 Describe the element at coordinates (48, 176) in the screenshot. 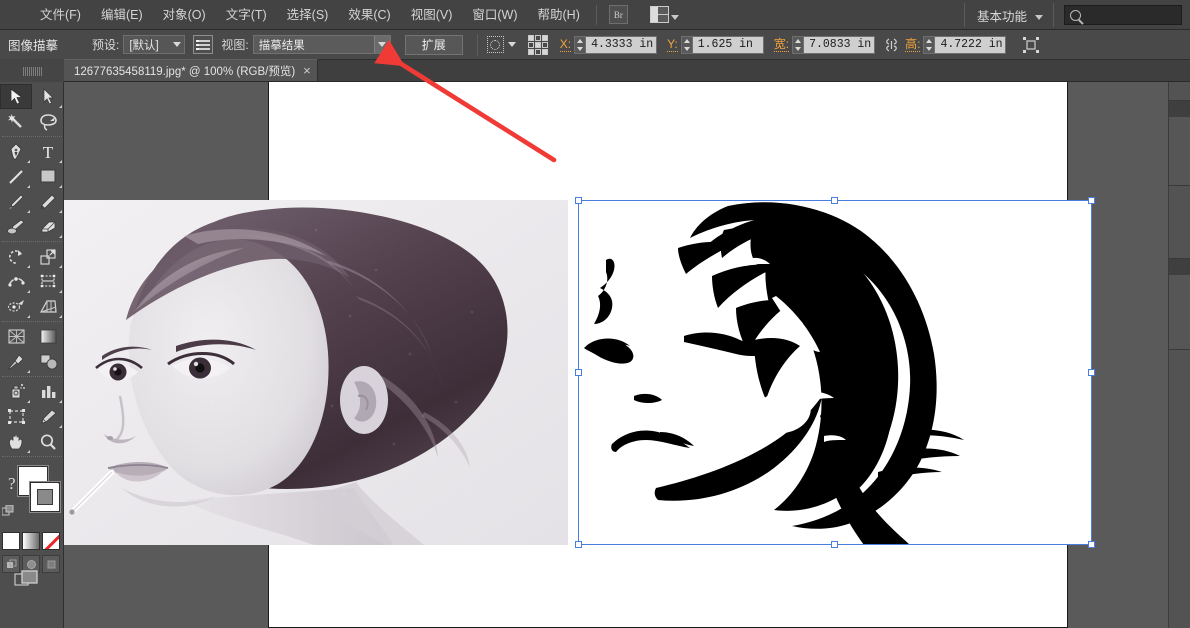

I see `rectangle-tool` at that location.